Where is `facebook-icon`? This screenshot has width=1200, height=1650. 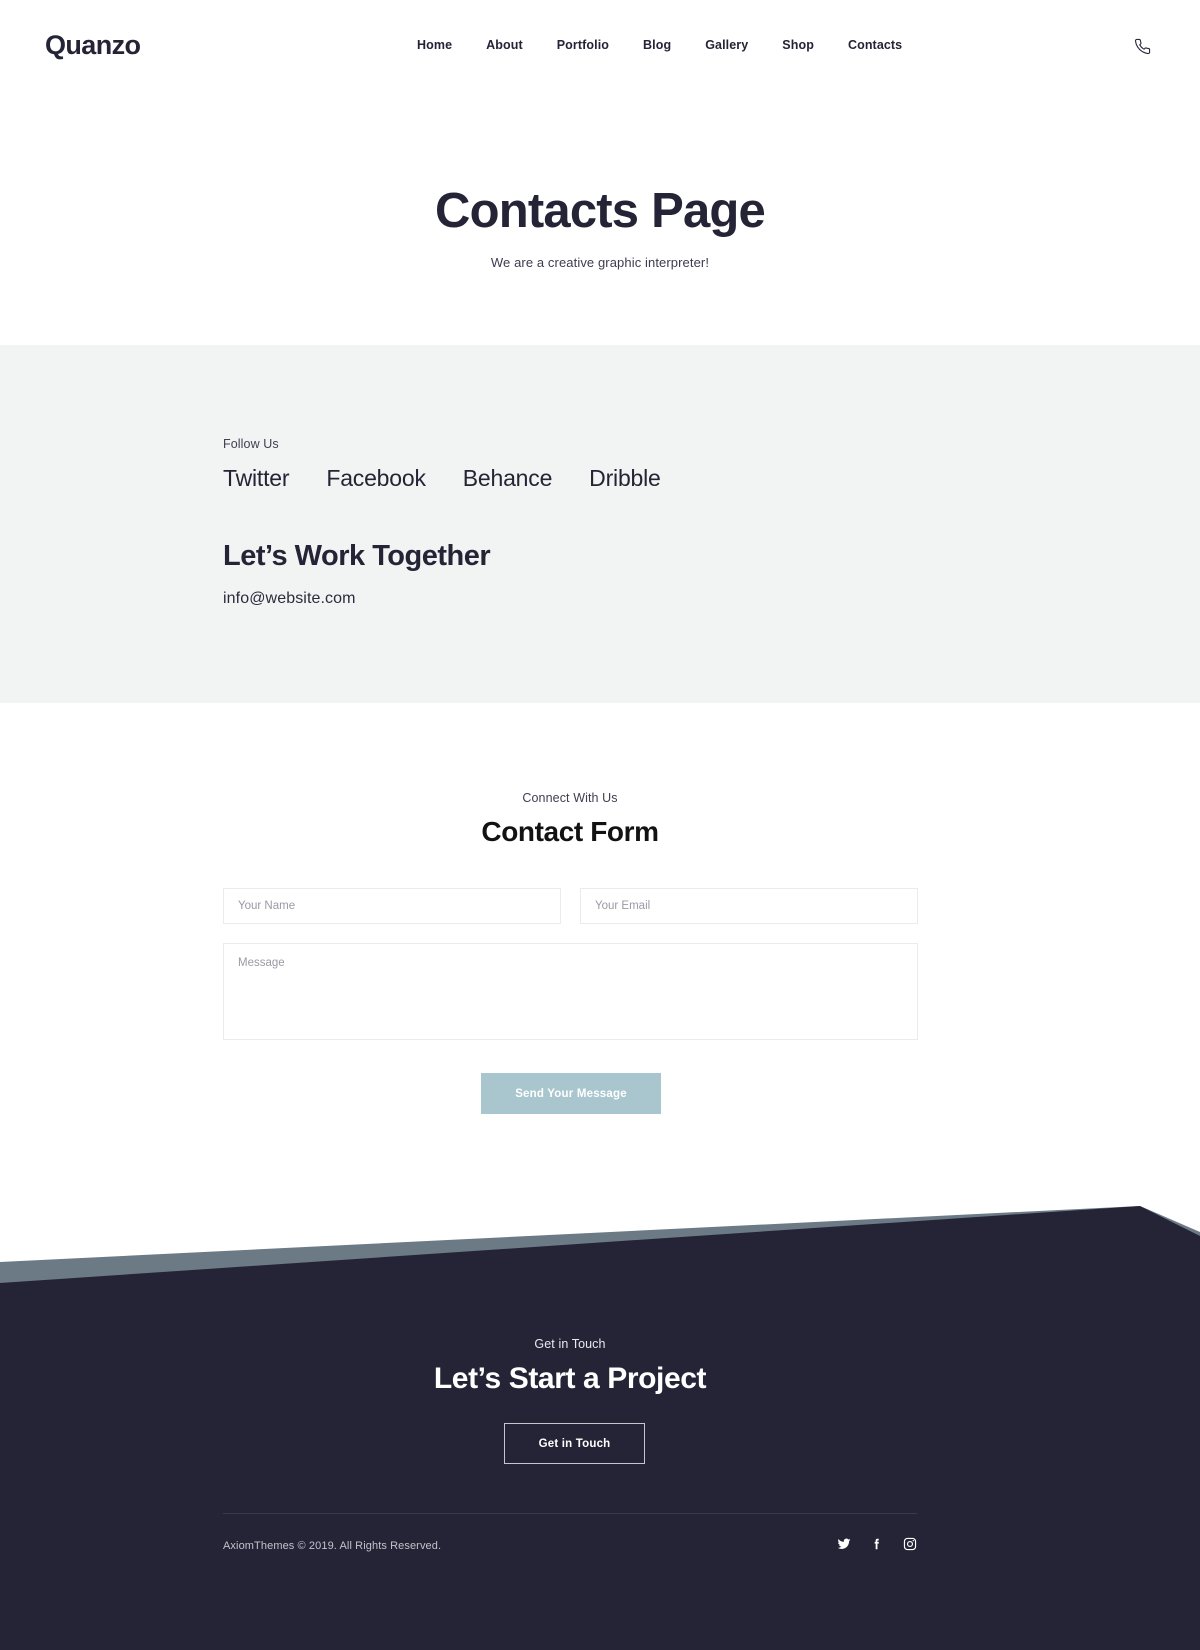 facebook-icon is located at coordinates (877, 1544).